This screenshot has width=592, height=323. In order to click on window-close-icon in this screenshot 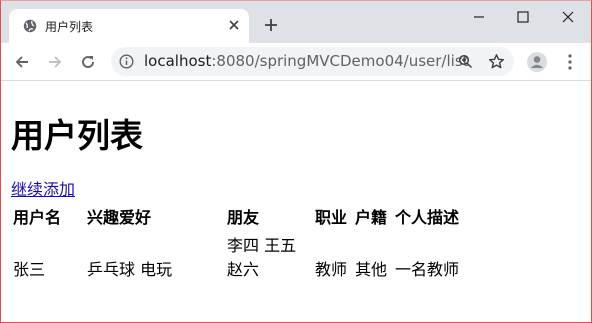, I will do `click(568, 17)`.